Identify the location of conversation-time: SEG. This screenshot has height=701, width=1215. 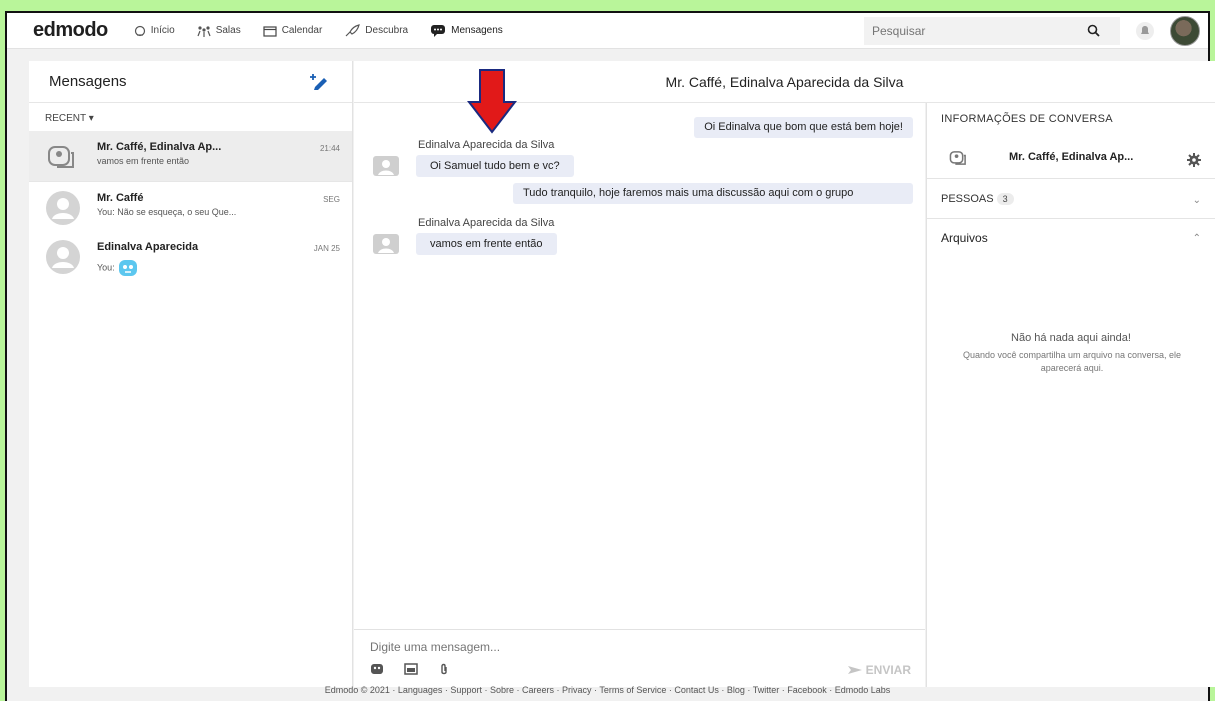
(331, 199).